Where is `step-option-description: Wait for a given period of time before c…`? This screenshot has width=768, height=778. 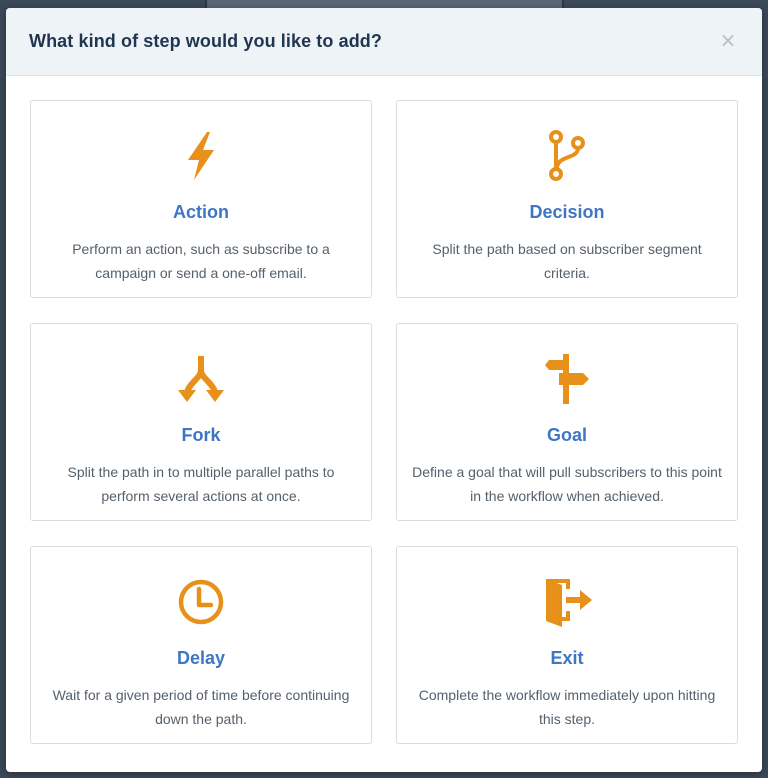
step-option-description: Wait for a given period of time before c… is located at coordinates (201, 707).